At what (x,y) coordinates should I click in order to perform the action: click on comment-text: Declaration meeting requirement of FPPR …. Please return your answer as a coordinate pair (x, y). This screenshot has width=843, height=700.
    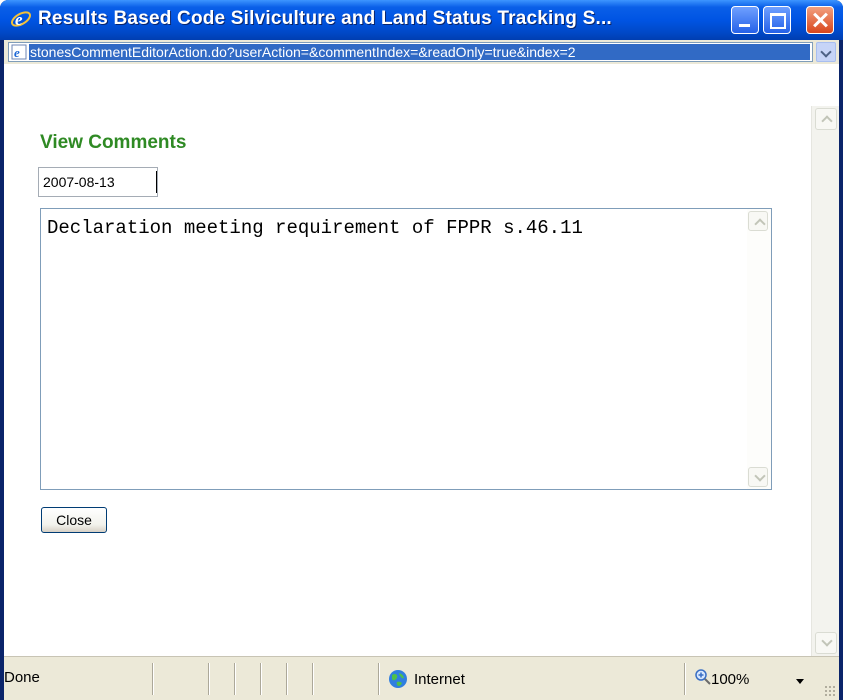
    Looking at the image, I should click on (315, 228).